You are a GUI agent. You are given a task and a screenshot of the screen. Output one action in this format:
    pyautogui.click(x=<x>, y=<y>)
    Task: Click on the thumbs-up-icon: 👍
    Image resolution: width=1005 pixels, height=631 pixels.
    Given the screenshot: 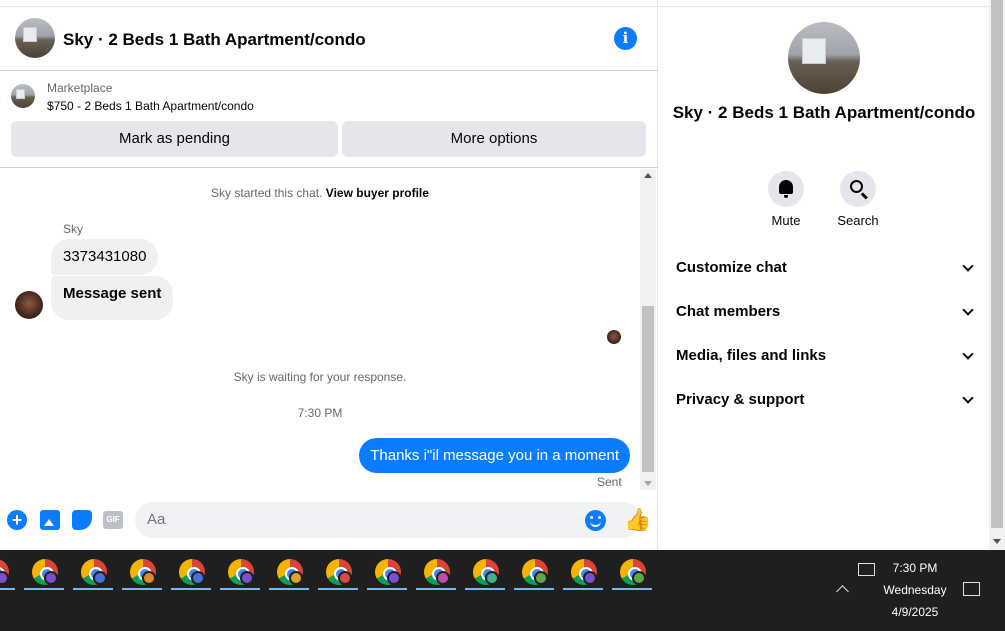 What is the action you would take?
    pyautogui.click(x=637, y=520)
    